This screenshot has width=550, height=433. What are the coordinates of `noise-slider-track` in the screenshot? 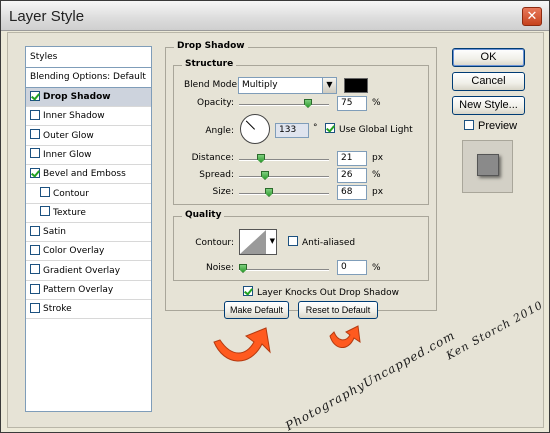 It's located at (284, 270).